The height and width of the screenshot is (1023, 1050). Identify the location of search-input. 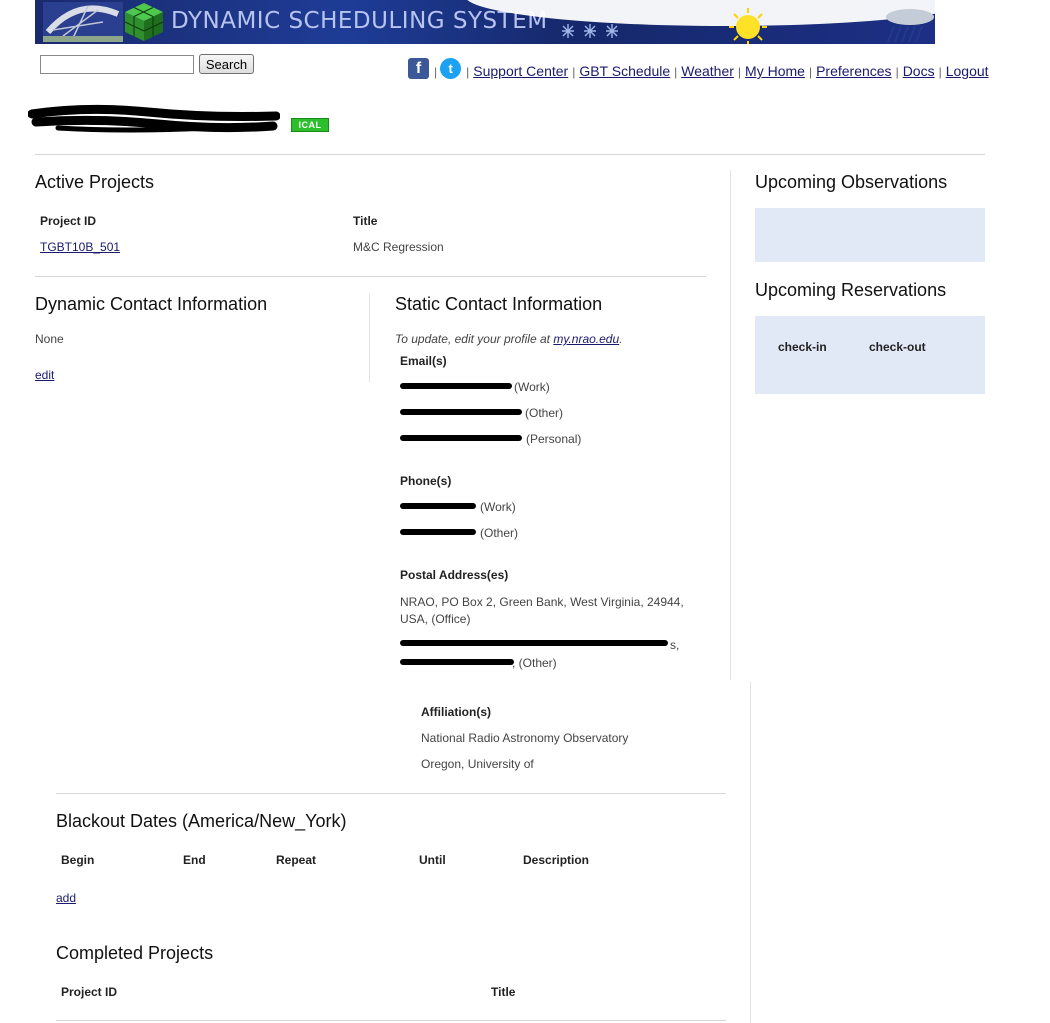
(117, 64).